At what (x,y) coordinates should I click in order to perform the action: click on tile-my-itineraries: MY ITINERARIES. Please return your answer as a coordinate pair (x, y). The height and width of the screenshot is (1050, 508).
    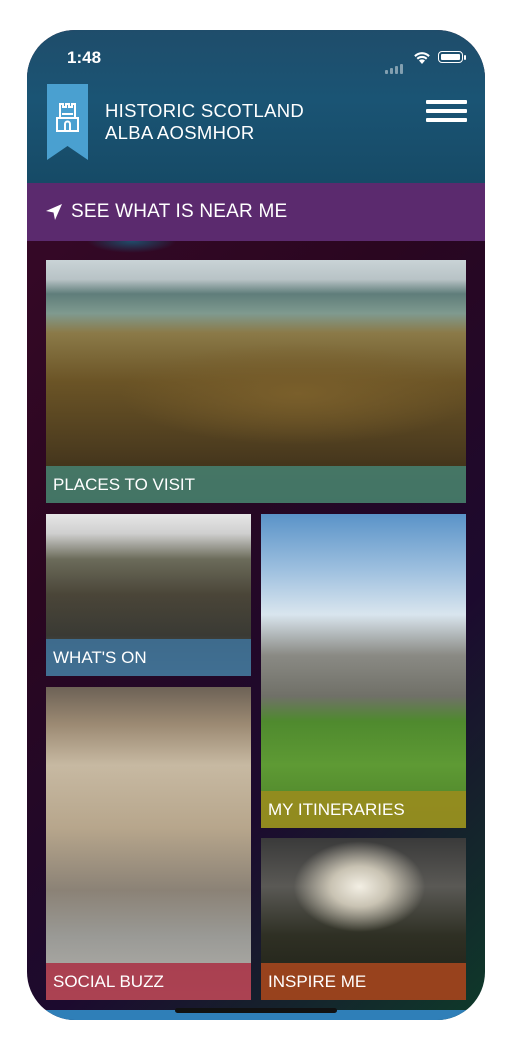
    Looking at the image, I should click on (363, 671).